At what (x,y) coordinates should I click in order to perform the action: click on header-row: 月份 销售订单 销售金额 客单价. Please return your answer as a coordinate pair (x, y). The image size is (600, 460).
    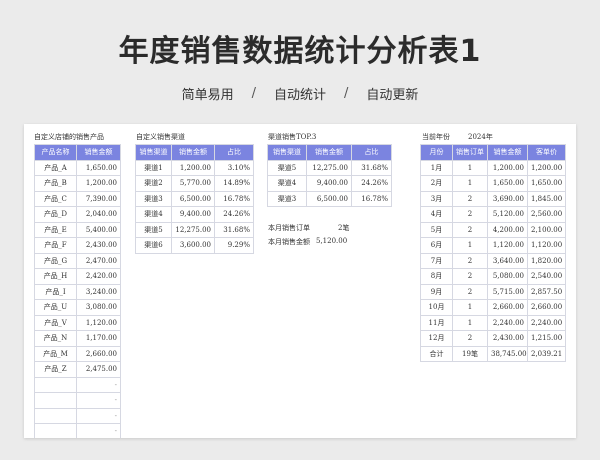
    Looking at the image, I should click on (493, 152).